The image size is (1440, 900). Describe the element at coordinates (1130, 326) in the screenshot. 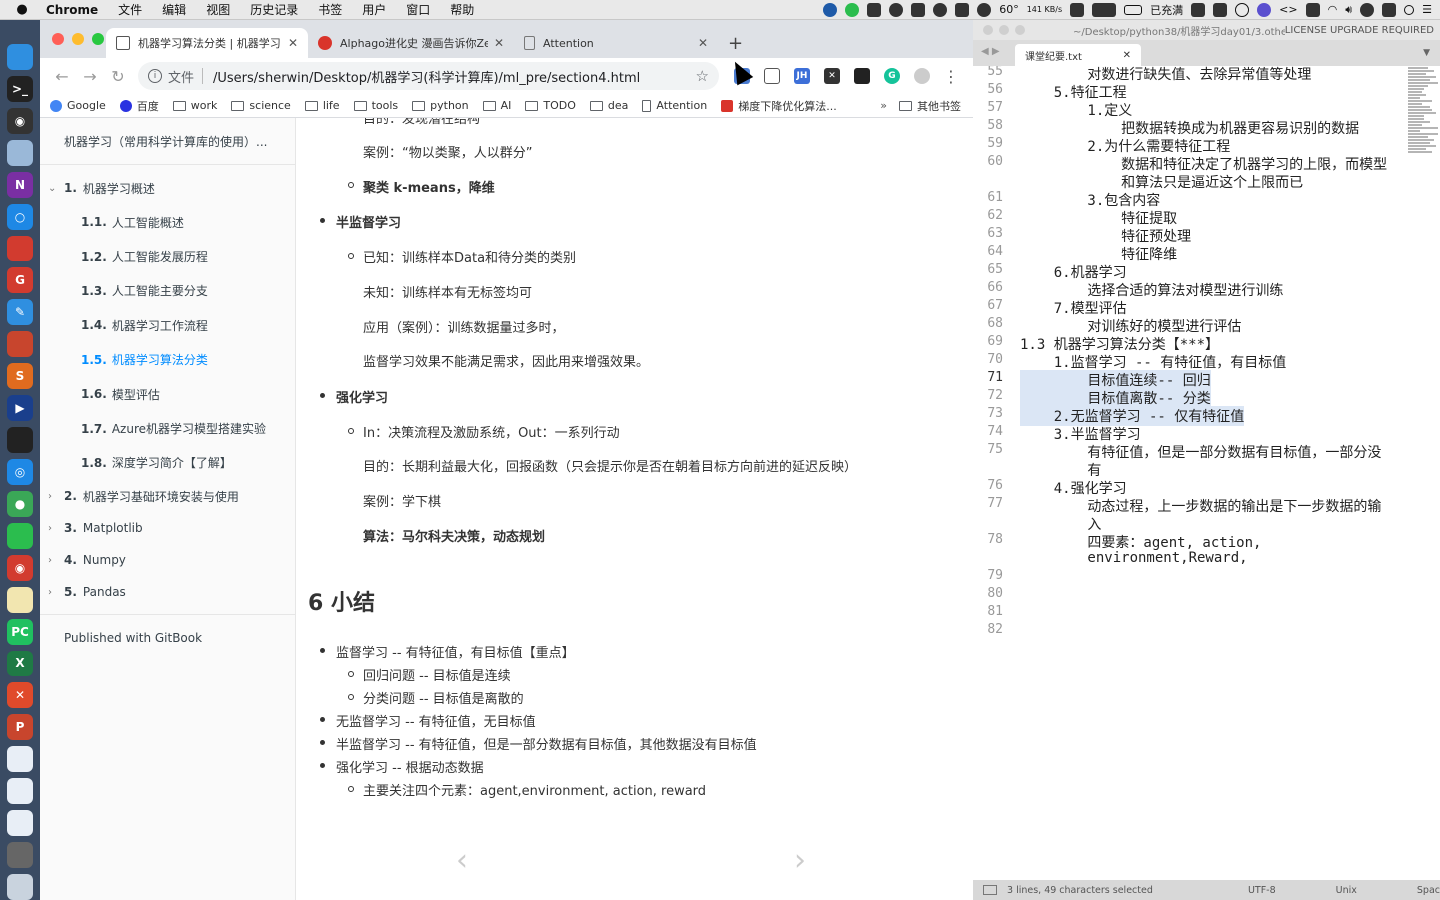

I see `code-line: 对训练好的模型进行评估` at that location.